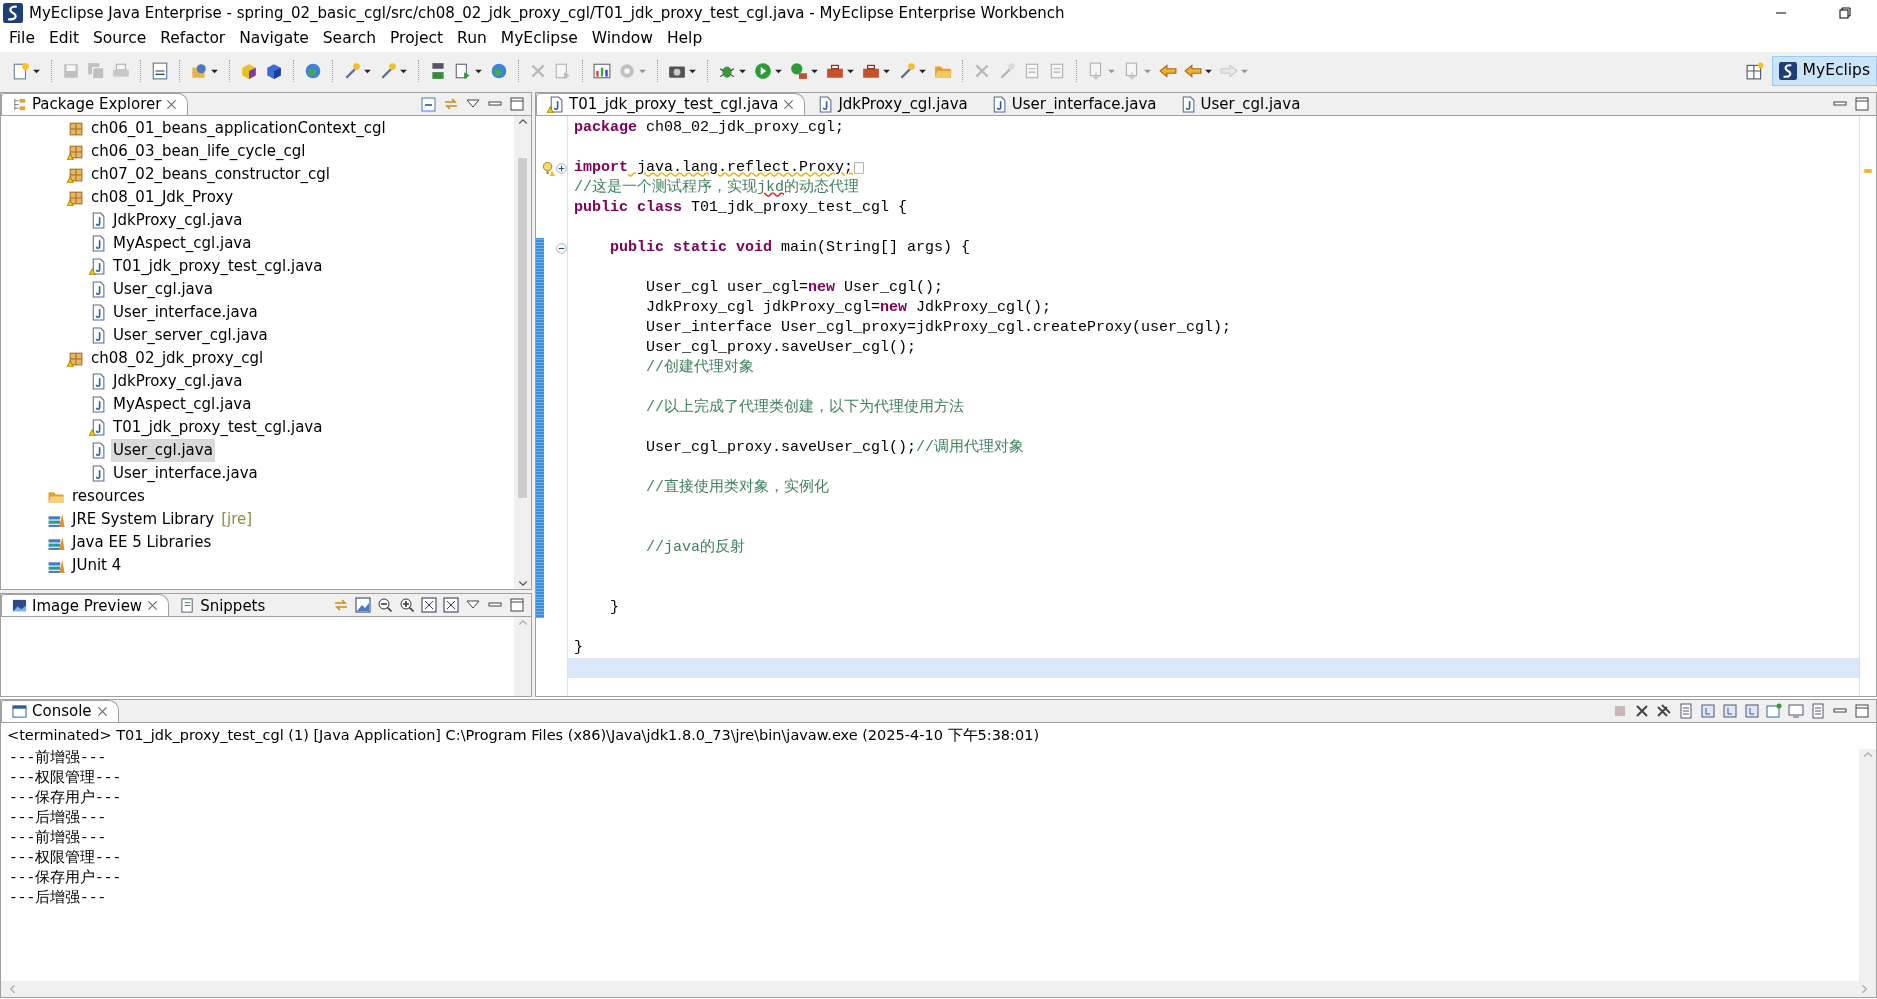 Image resolution: width=1877 pixels, height=999 pixels. Describe the element at coordinates (1754, 71) in the screenshot. I see `open-perspective-icon` at that location.